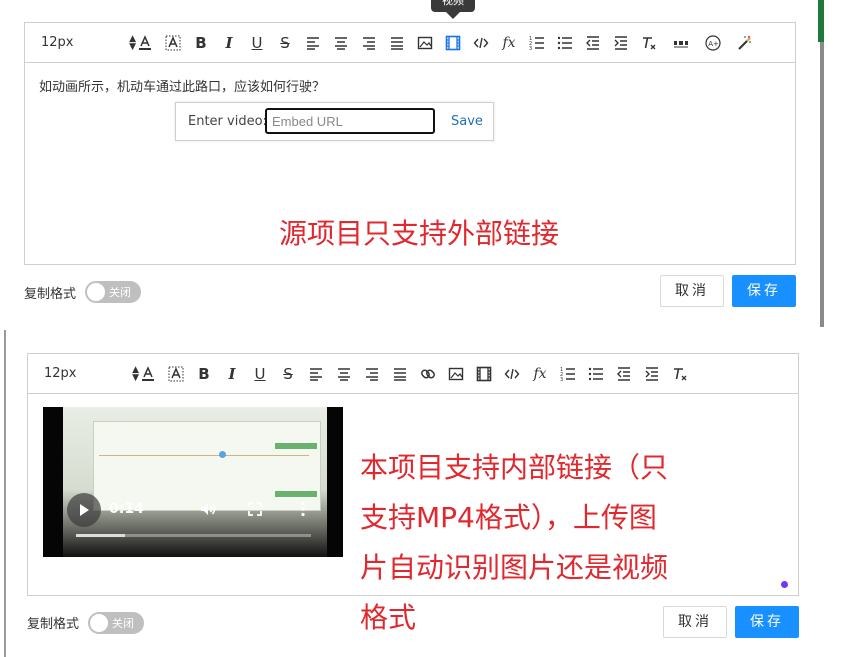  I want to click on volume-icon, so click(208, 509).